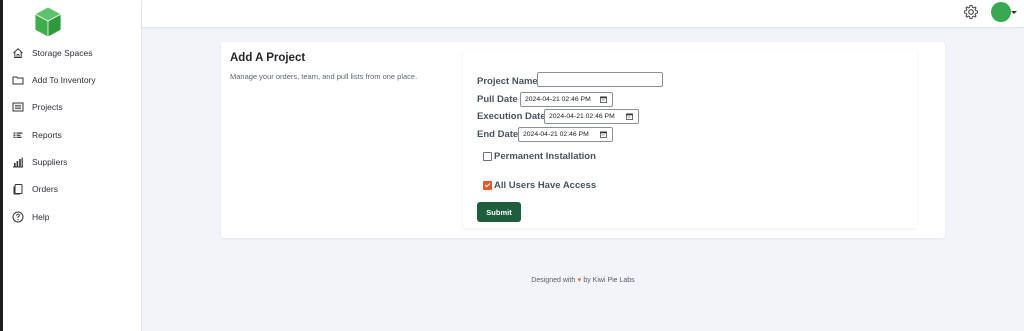 Image resolution: width=1024 pixels, height=331 pixels. What do you see at coordinates (1014, 12) in the screenshot?
I see `chevron-down-icon` at bounding box center [1014, 12].